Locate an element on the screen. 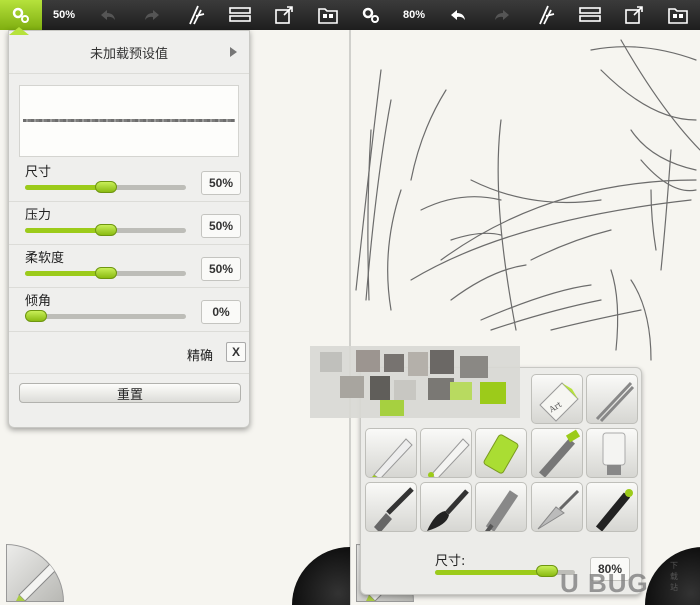 The height and width of the screenshot is (605, 700). top-toolbar-right: 80% is located at coordinates (525, 15).